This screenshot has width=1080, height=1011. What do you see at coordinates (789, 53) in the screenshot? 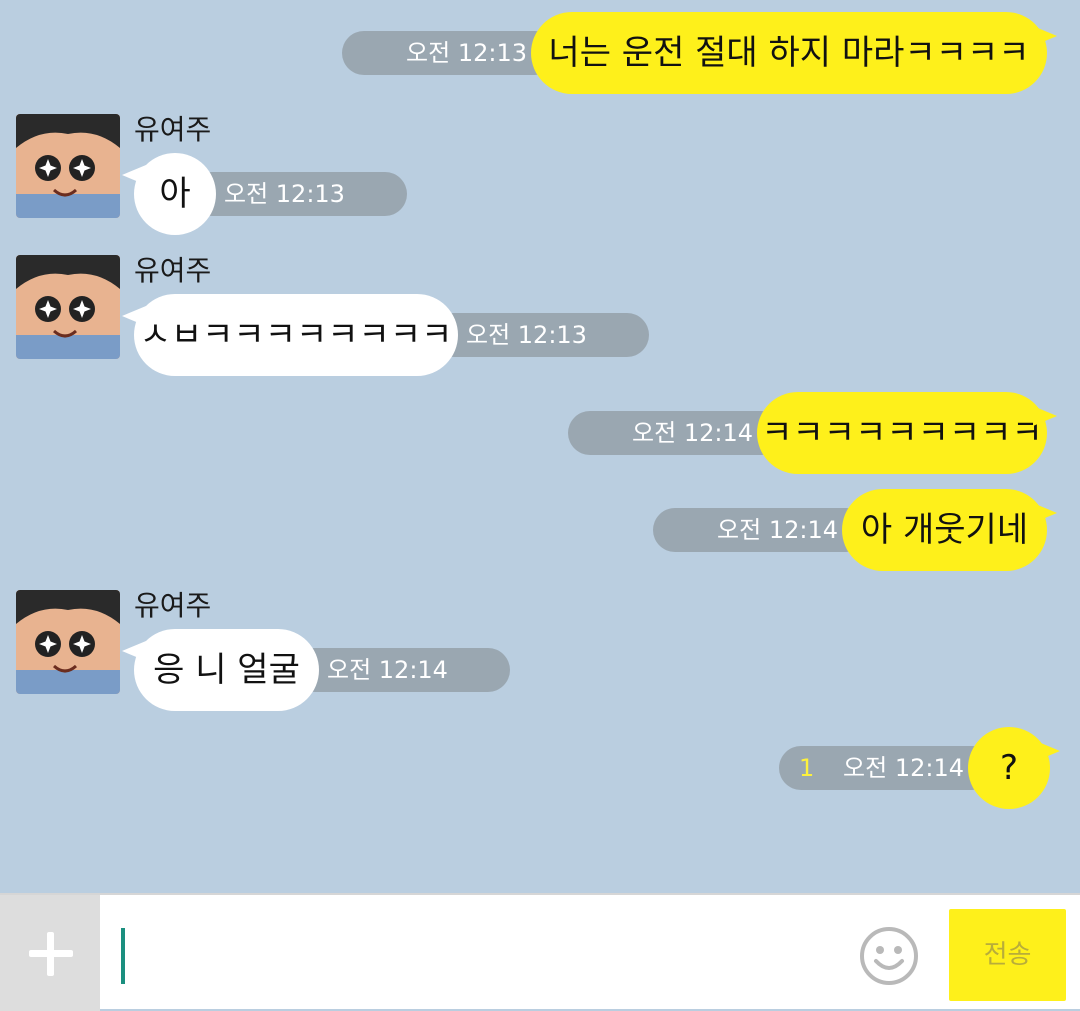
I see `message-text: 너는 운전 절대 하지 마라ㅋㅋㅋㅋ` at bounding box center [789, 53].